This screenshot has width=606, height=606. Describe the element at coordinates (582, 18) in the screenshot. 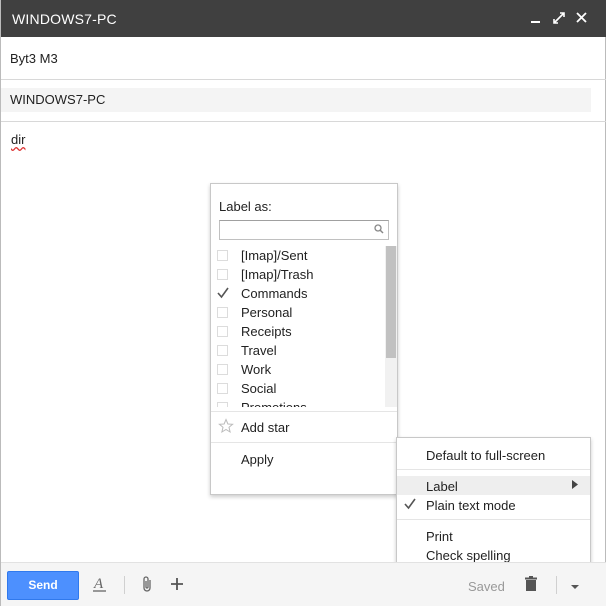

I see `close-icon` at that location.